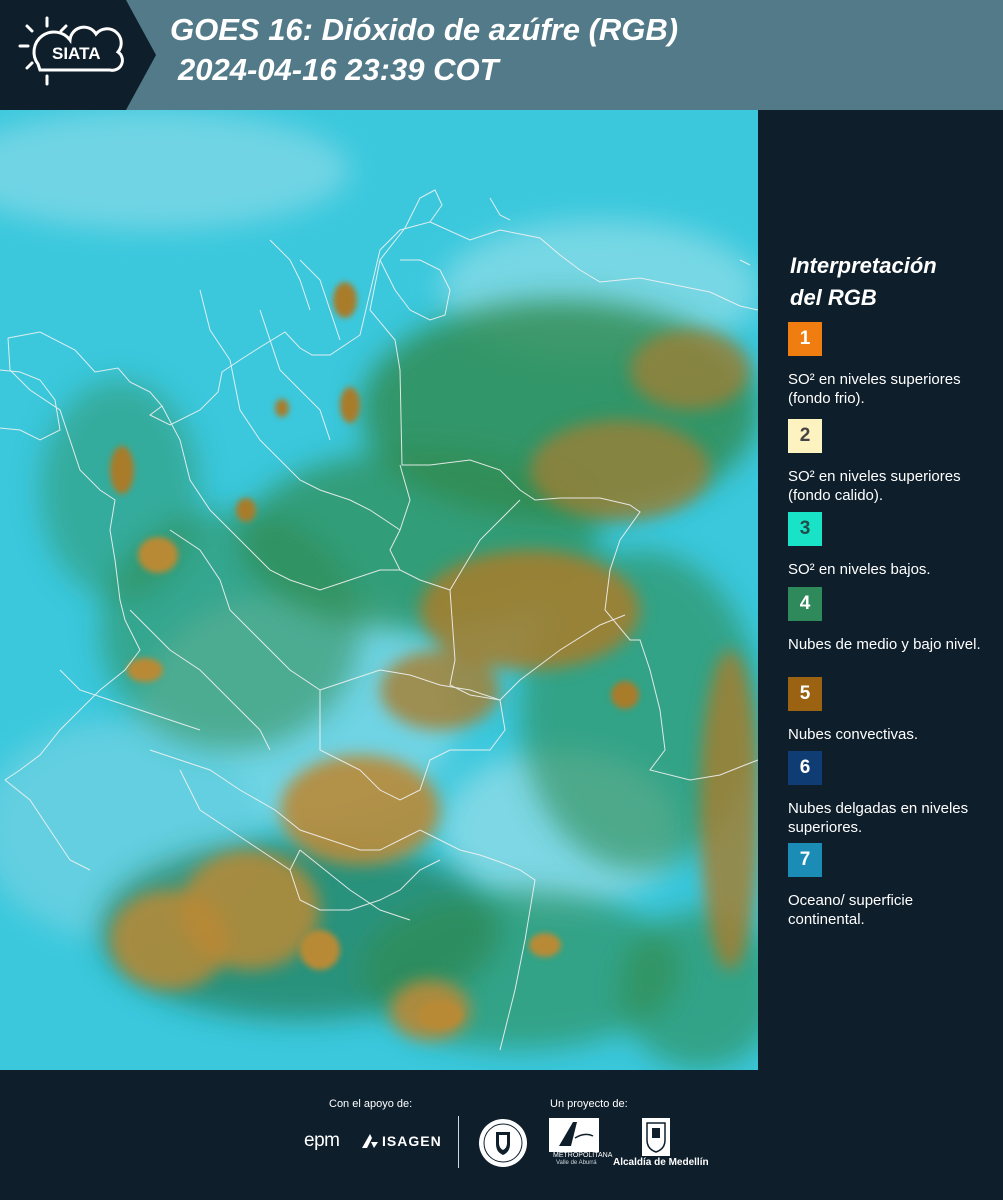 The height and width of the screenshot is (1200, 1003). What do you see at coordinates (412, 1141) in the screenshot?
I see `isagen-logo: ISAGEN` at bounding box center [412, 1141].